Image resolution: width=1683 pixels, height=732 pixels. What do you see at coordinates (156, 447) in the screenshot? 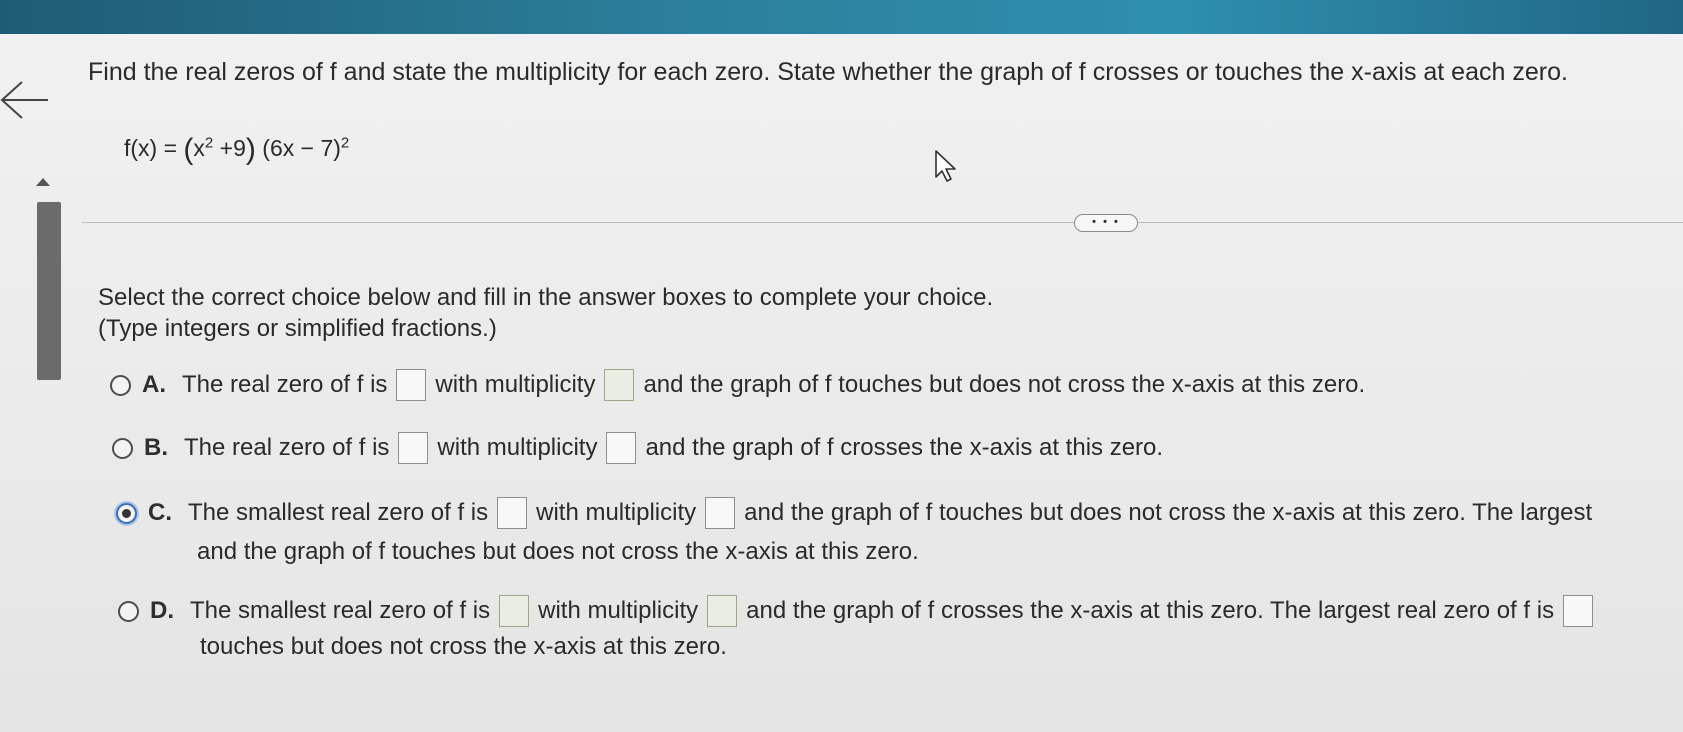
I see `choice-letter-b: B.` at bounding box center [156, 447].